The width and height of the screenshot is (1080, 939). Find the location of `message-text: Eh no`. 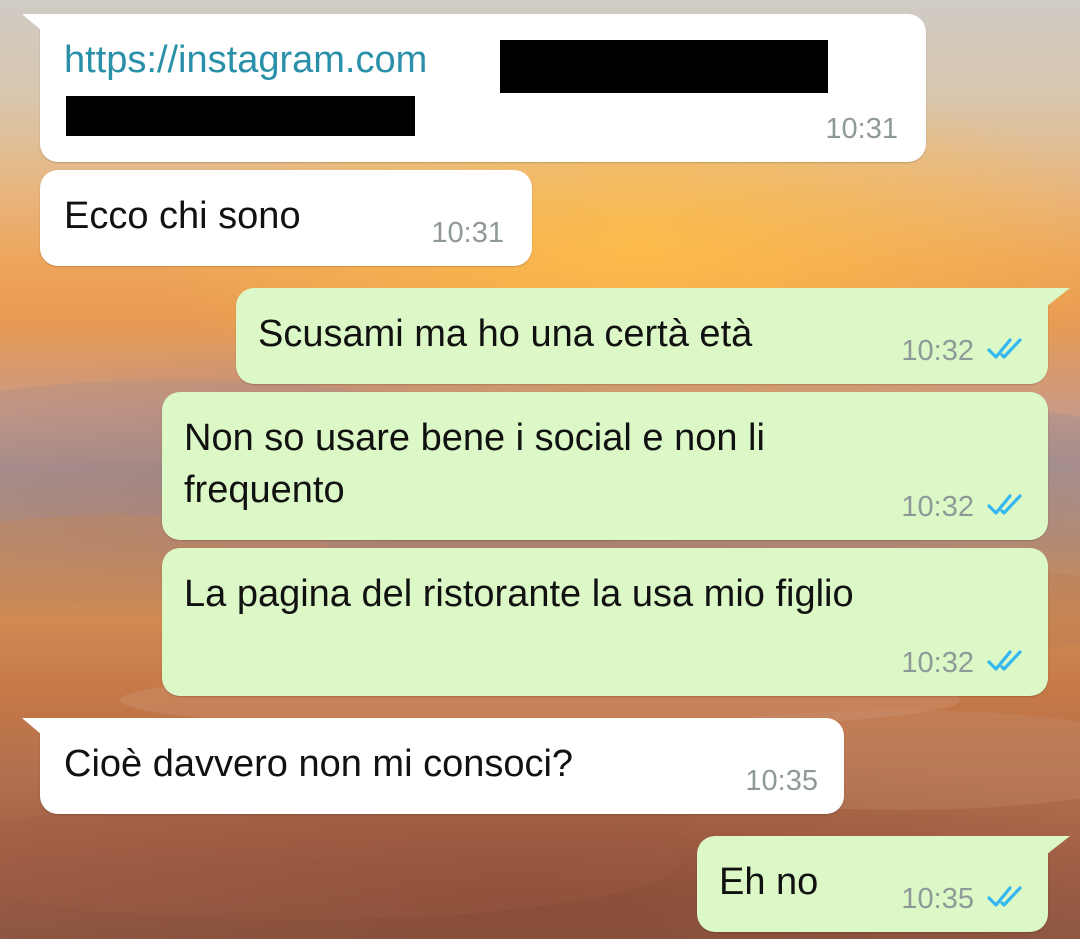

message-text: Eh no is located at coordinates (769, 882).